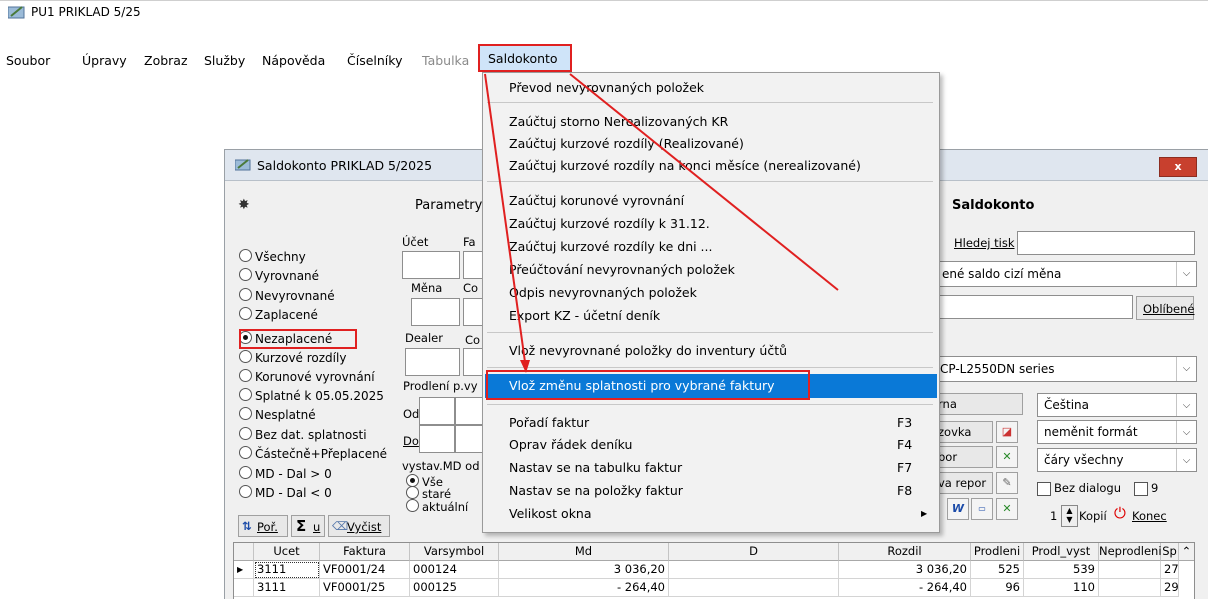 This screenshot has height=599, width=1208. Describe the element at coordinates (365, 588) in the screenshot. I see `table-cell: VF0001/25` at that location.